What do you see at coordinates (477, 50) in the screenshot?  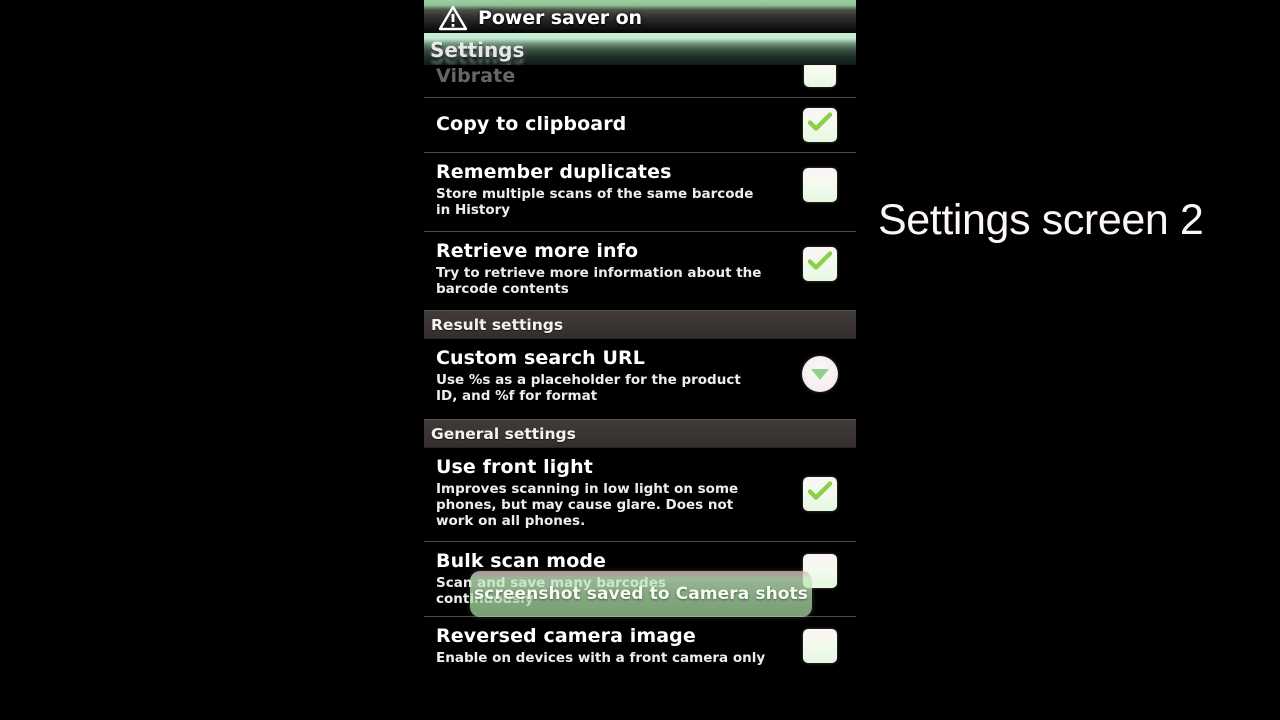 I see `page-title: Settings` at bounding box center [477, 50].